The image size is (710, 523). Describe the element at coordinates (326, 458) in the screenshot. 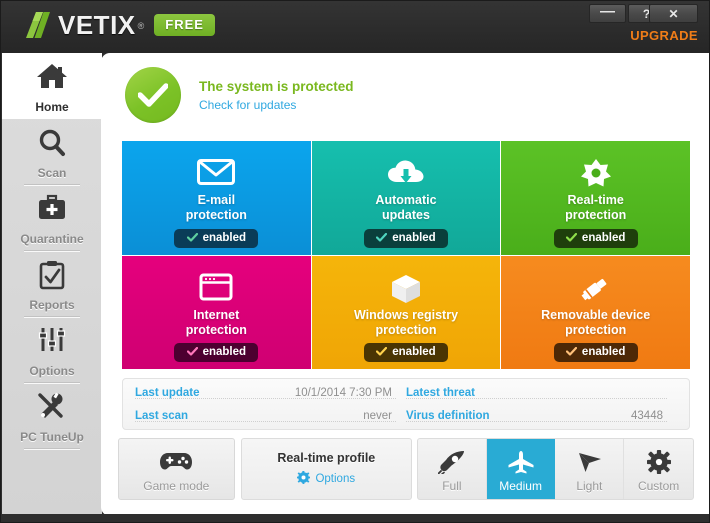

I see `profile-title: Real-time profile` at that location.